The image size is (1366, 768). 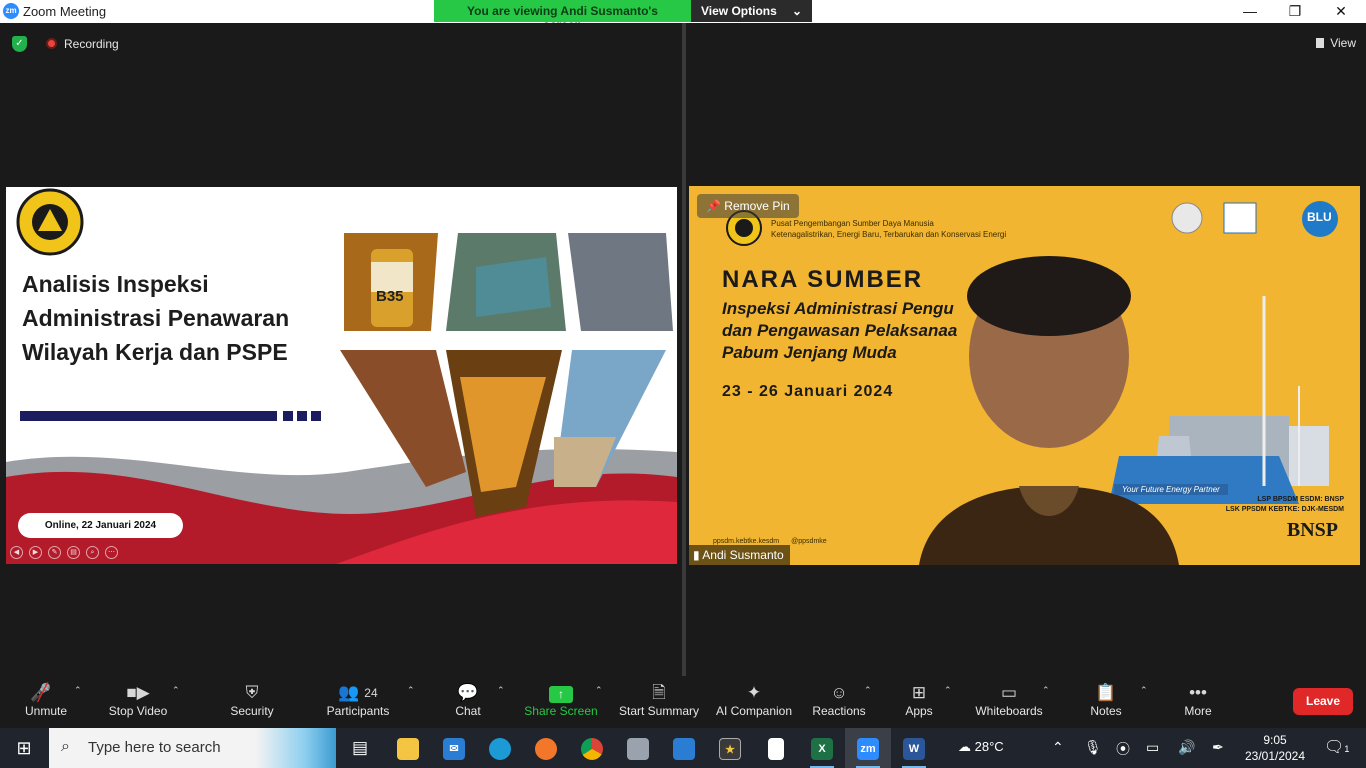 I want to click on split-divider, so click(x=684, y=349).